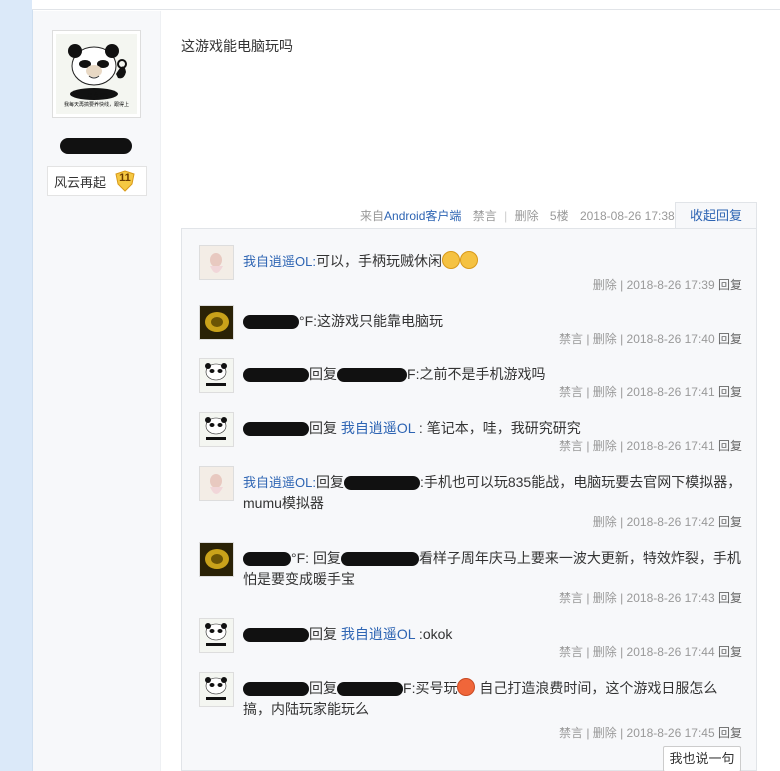 The height and width of the screenshot is (771, 780). I want to click on reply-meta-info: 禁言 | 删除 | 2018-8-26 17:40, so click(636, 339).